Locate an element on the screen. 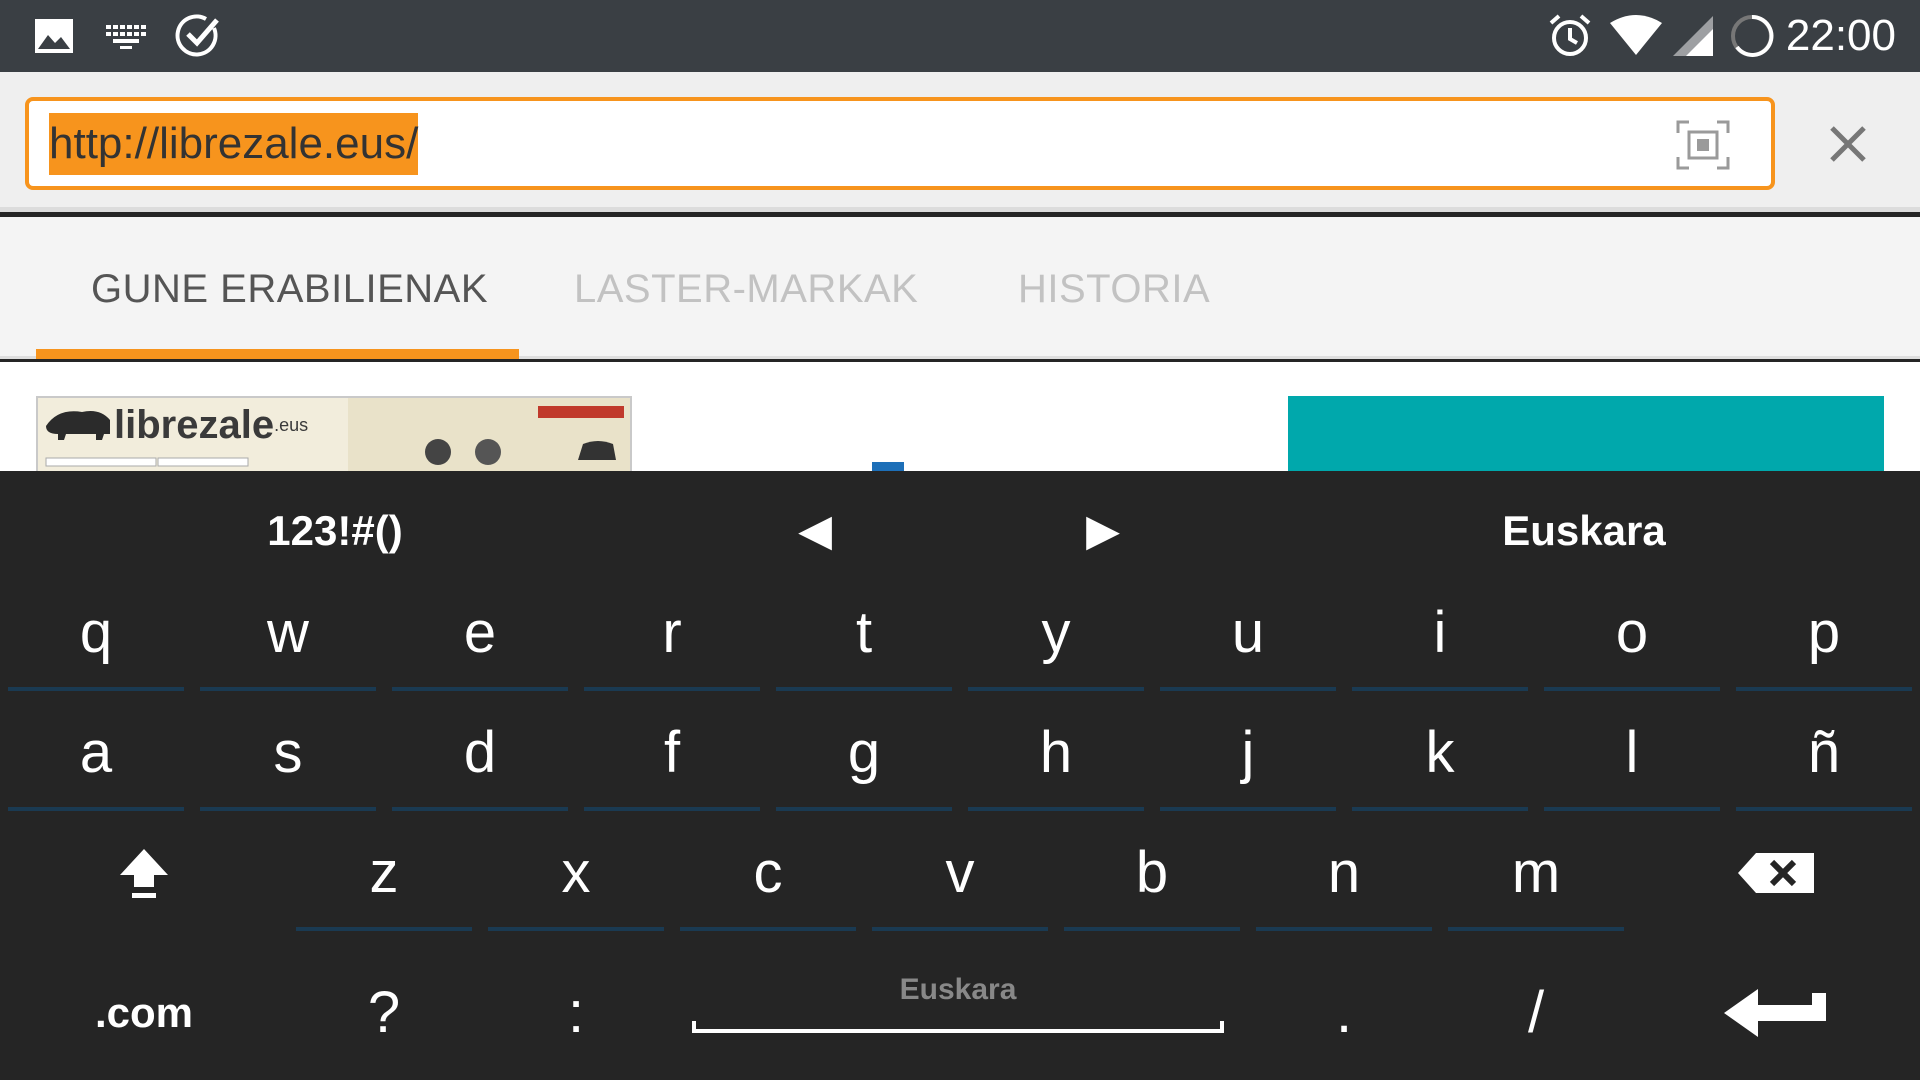 This screenshot has height=1080, width=1920. tab-top-sites: GUNE ERABILIENAK is located at coordinates (289, 289).